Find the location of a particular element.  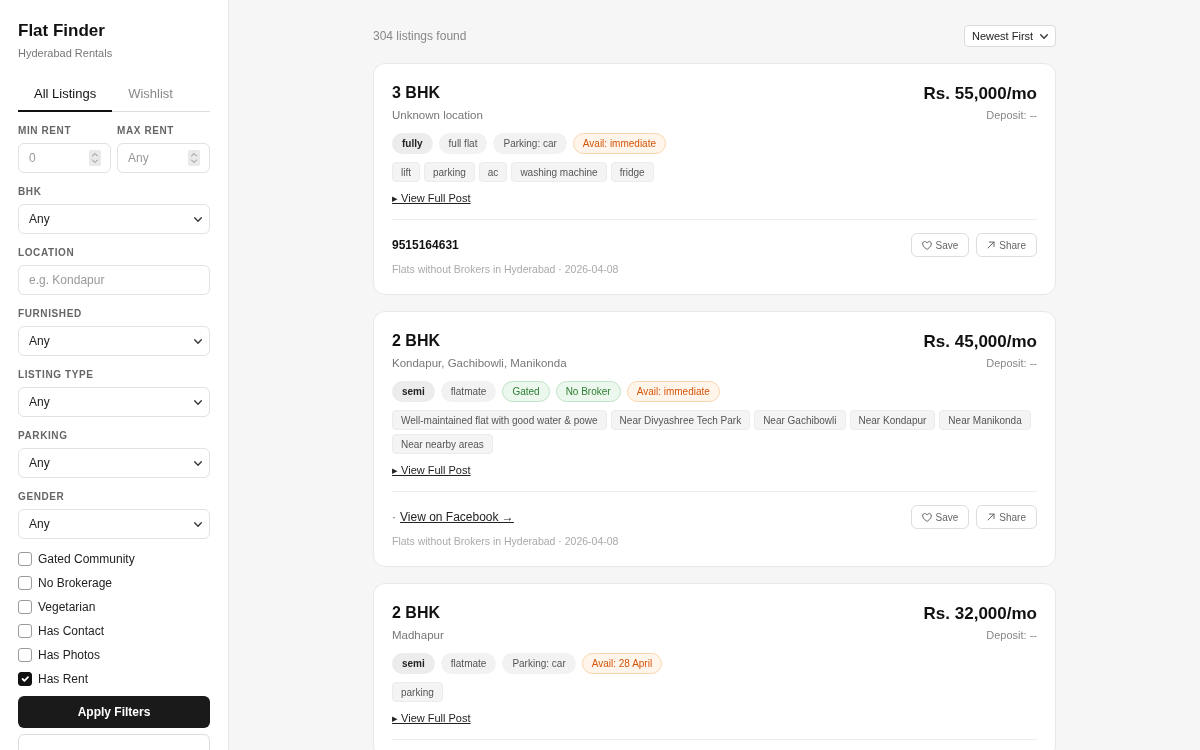

checkbox-label: Has Contact is located at coordinates (71, 631).